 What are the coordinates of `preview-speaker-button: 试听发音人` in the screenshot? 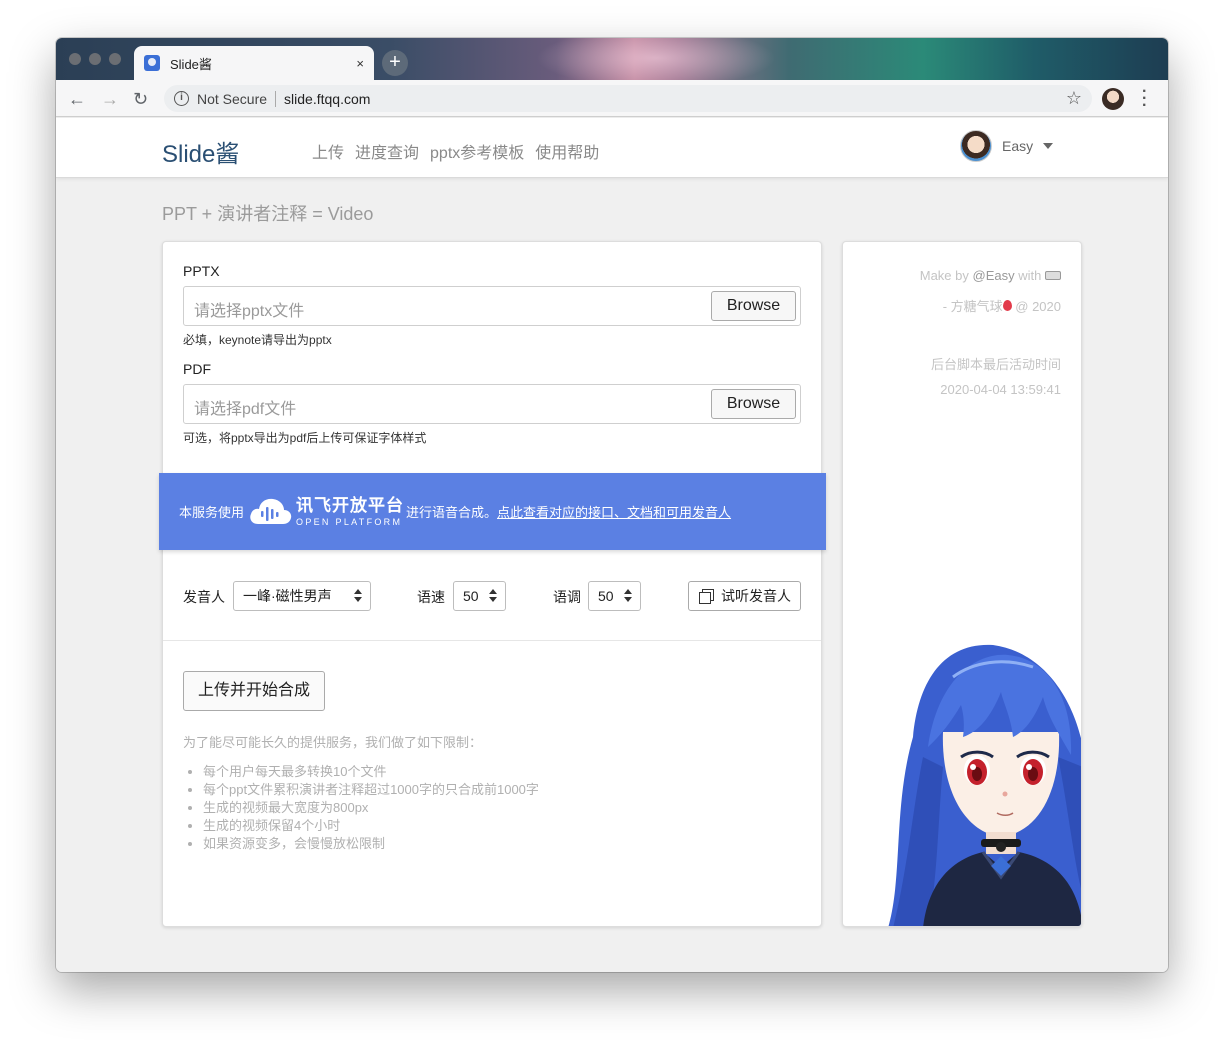 It's located at (744, 596).